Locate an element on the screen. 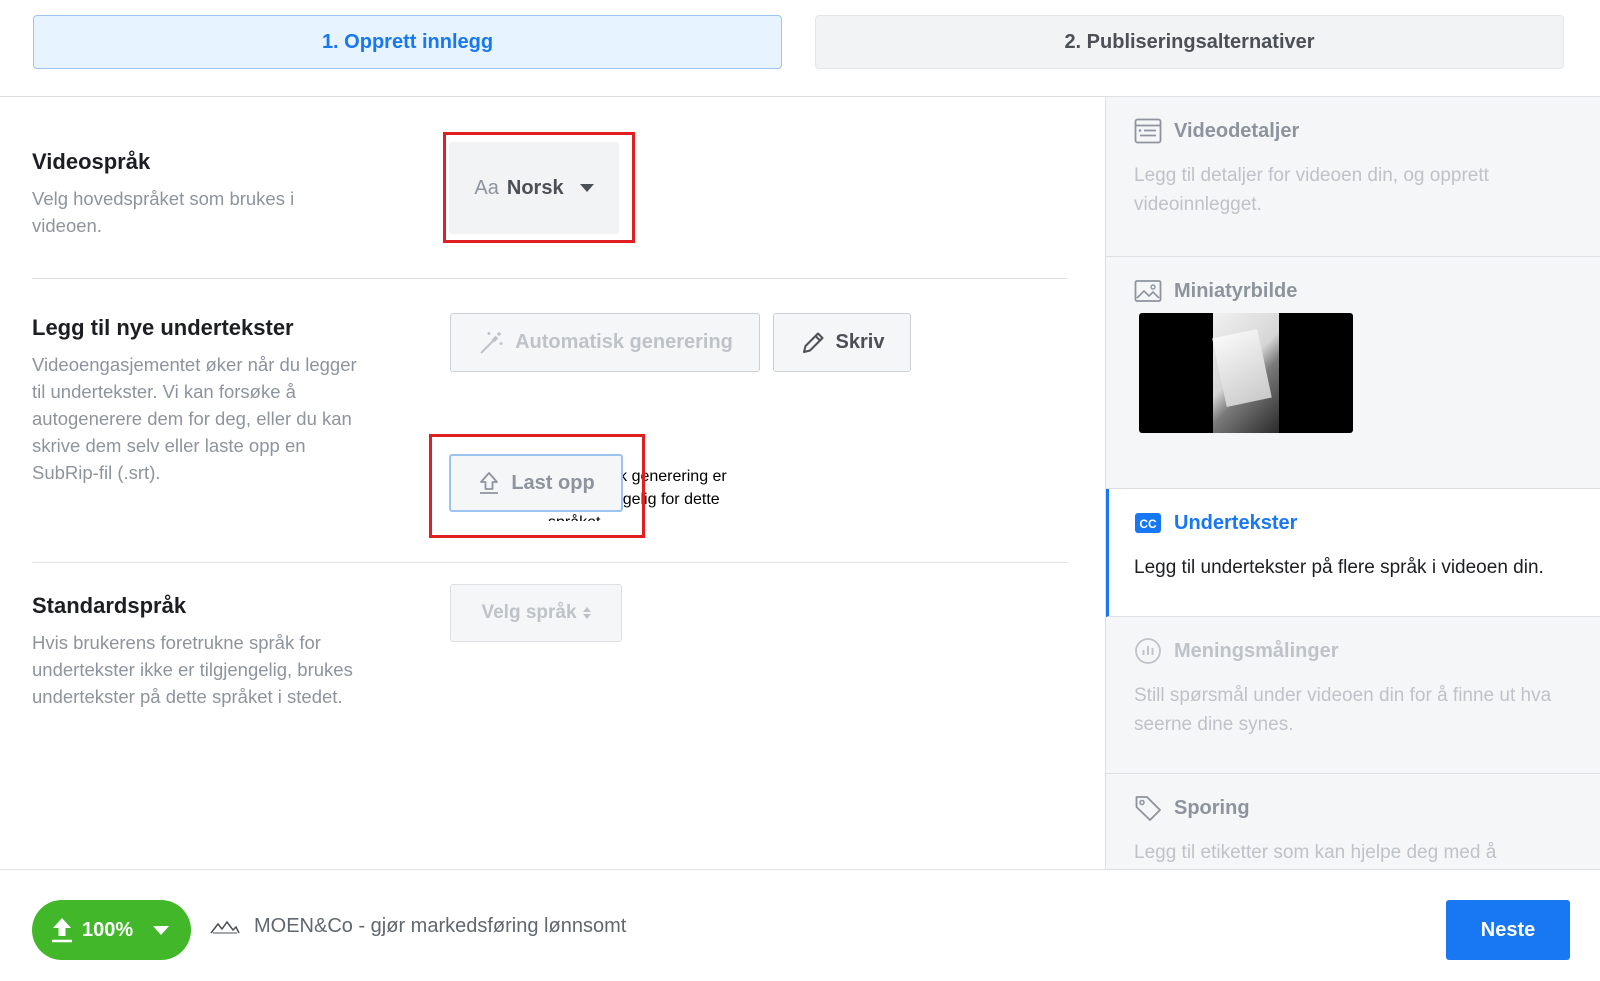 This screenshot has height=981, width=1600. next-button: Neste is located at coordinates (1508, 930).